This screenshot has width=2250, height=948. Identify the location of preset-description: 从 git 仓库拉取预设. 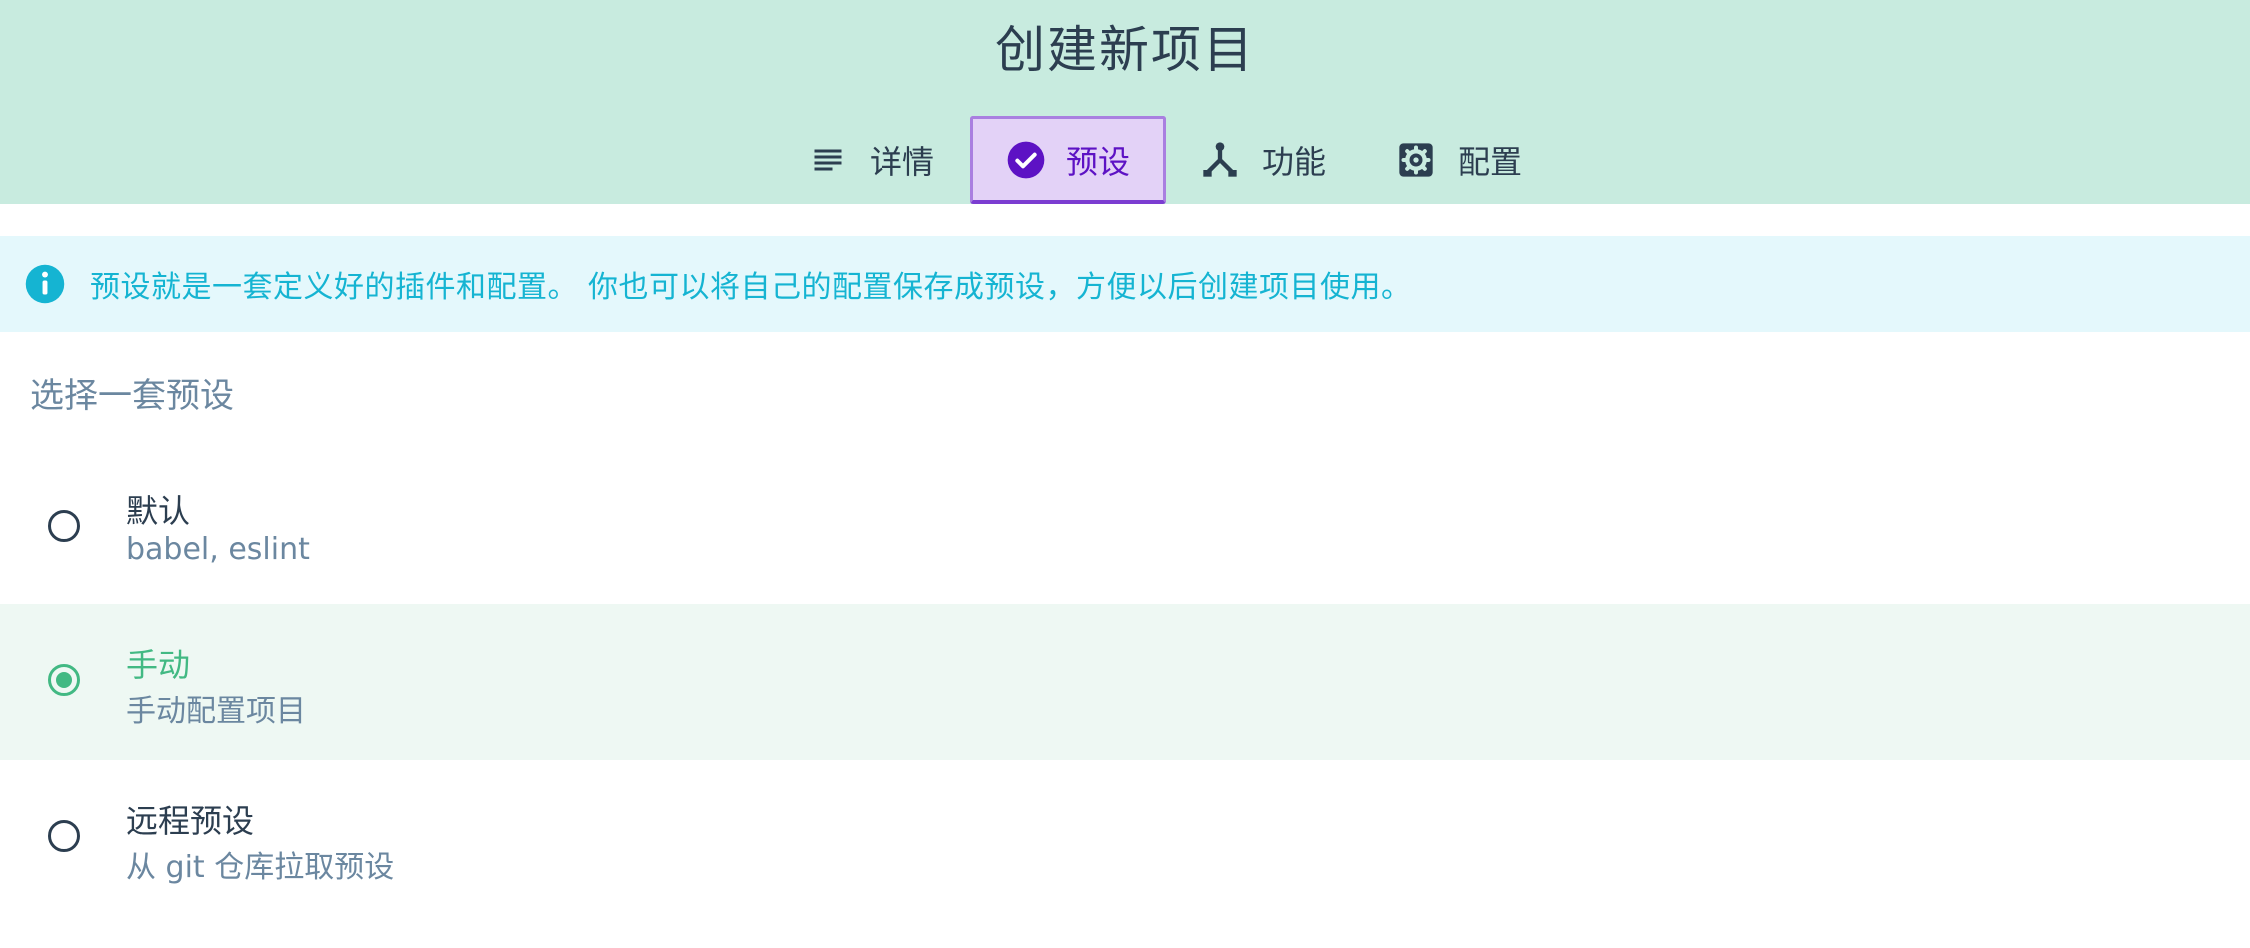
(260, 867).